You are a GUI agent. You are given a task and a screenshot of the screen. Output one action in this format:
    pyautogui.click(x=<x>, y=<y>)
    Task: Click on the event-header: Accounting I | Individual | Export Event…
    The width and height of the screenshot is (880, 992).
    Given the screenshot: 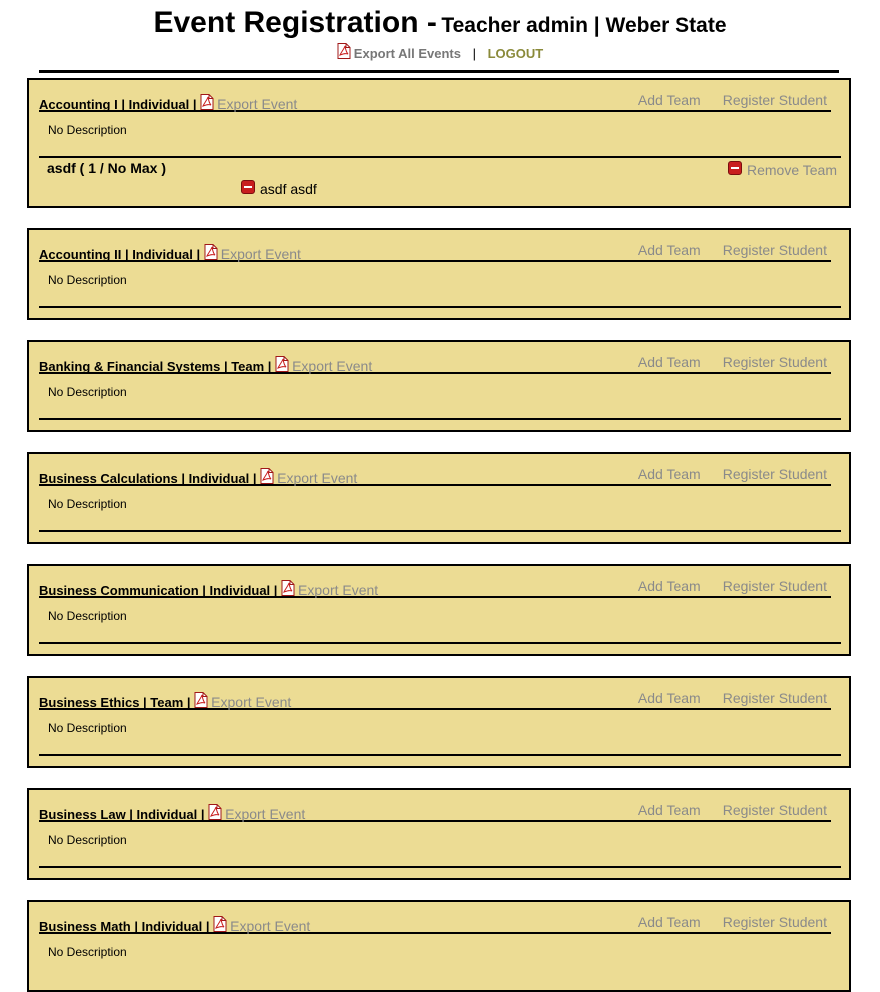 What is the action you would take?
    pyautogui.click(x=435, y=101)
    